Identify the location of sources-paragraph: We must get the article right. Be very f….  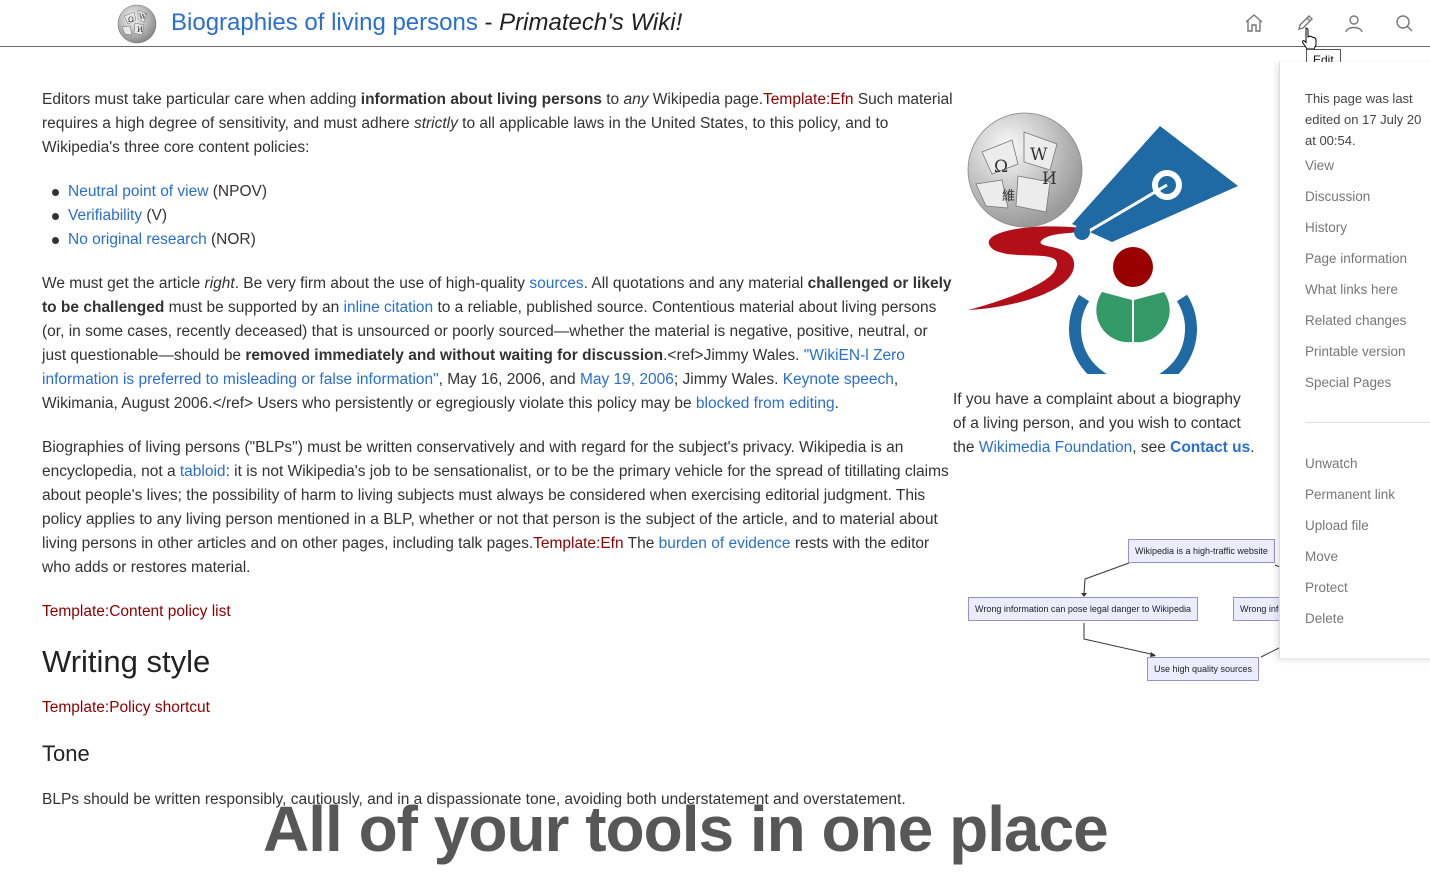
(497, 343).